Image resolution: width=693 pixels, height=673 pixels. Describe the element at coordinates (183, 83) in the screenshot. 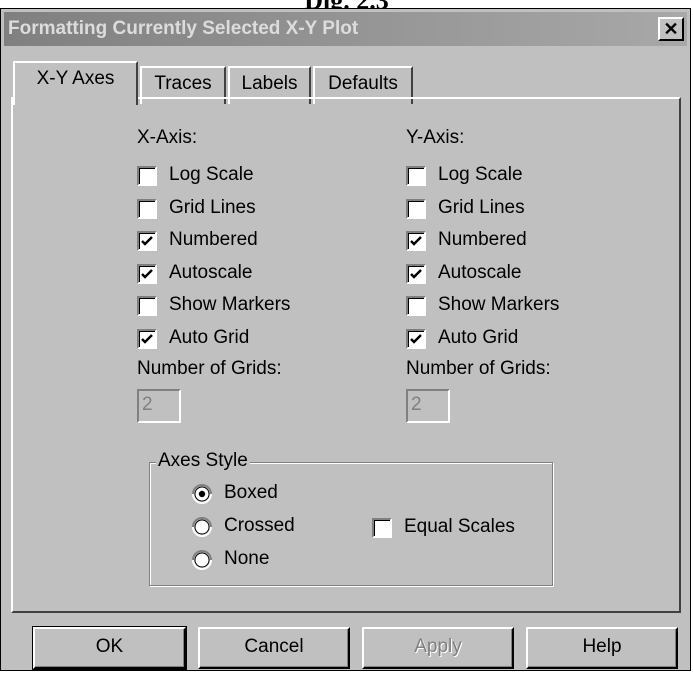

I see `tab-label: Traces` at that location.